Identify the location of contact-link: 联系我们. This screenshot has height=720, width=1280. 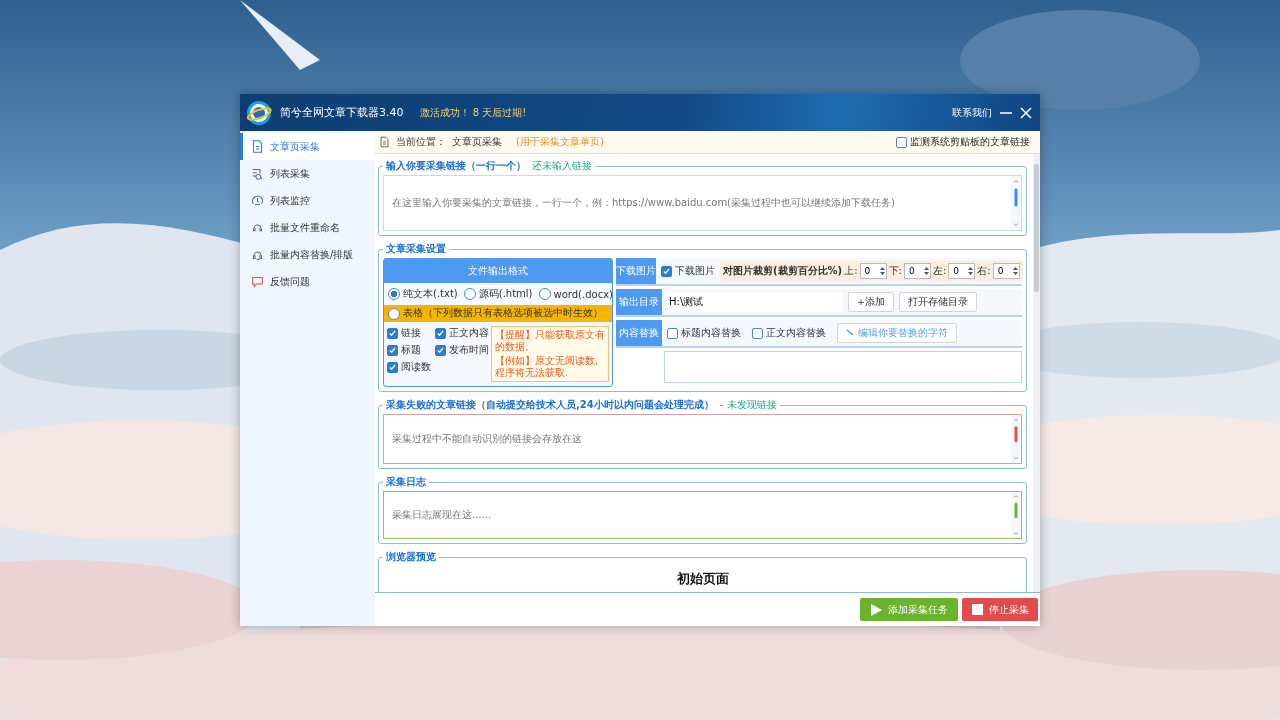
(972, 112).